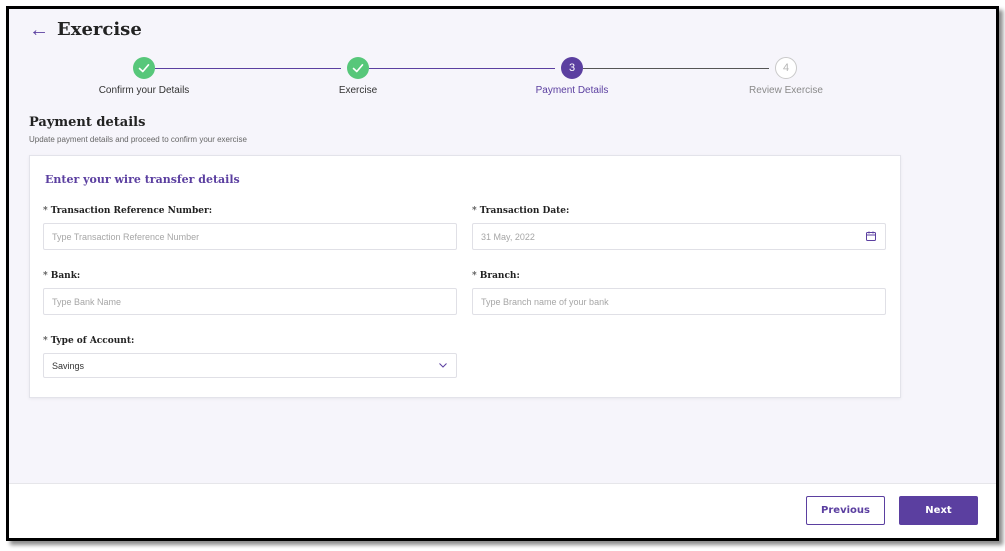  Describe the element at coordinates (358, 90) in the screenshot. I see `step-label: Exercise` at that location.